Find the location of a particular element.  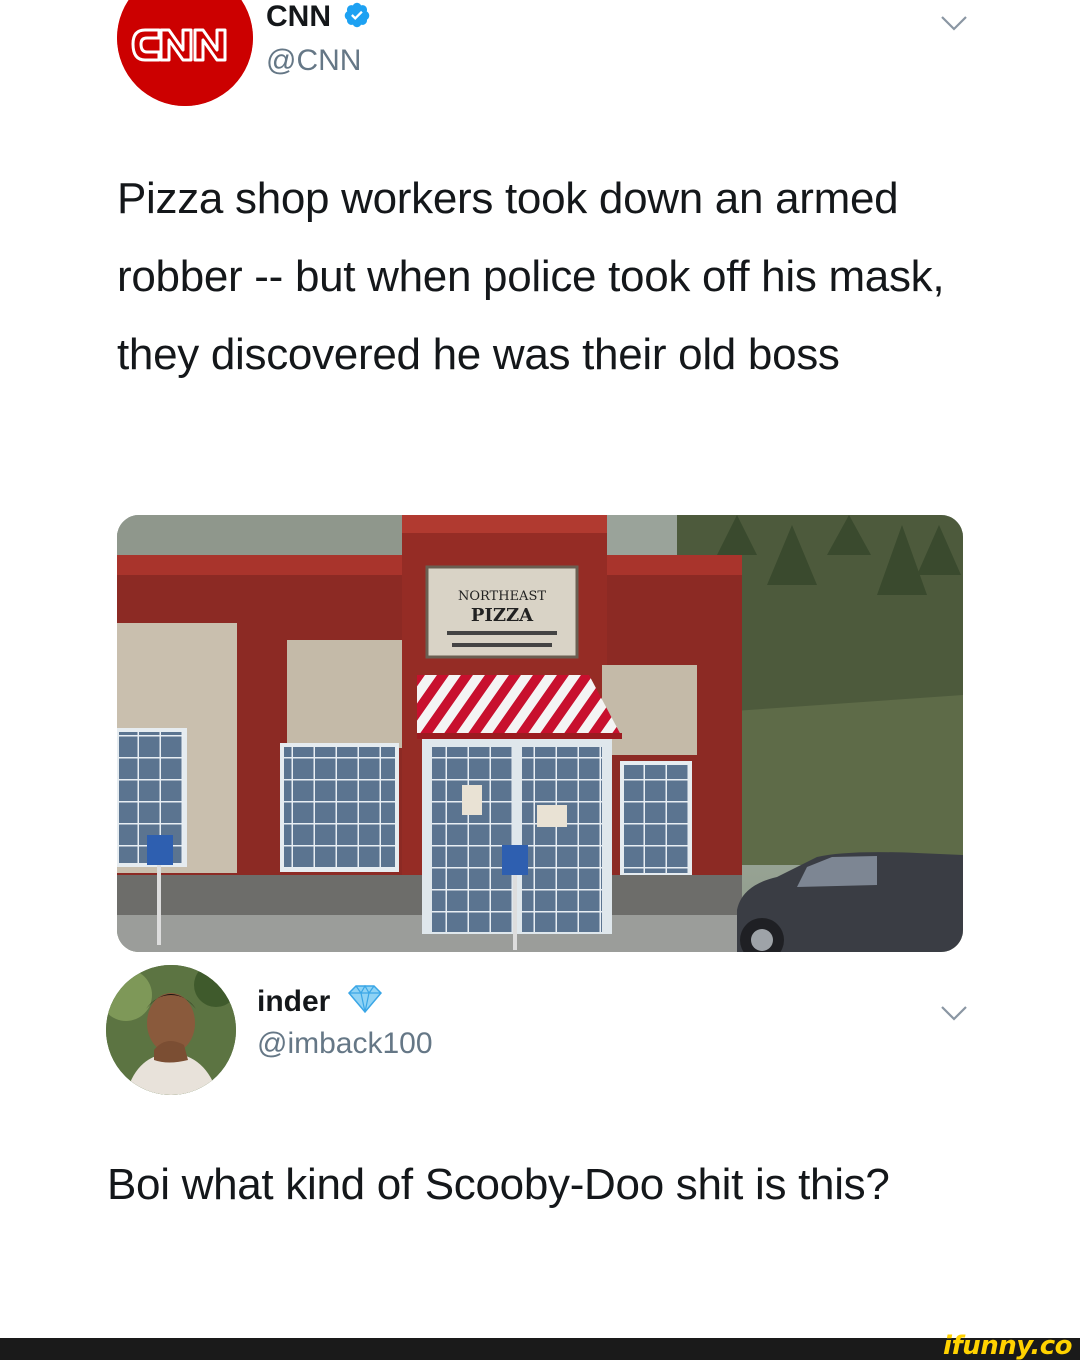

watermark: ifunny.co is located at coordinates (1007, 1346).